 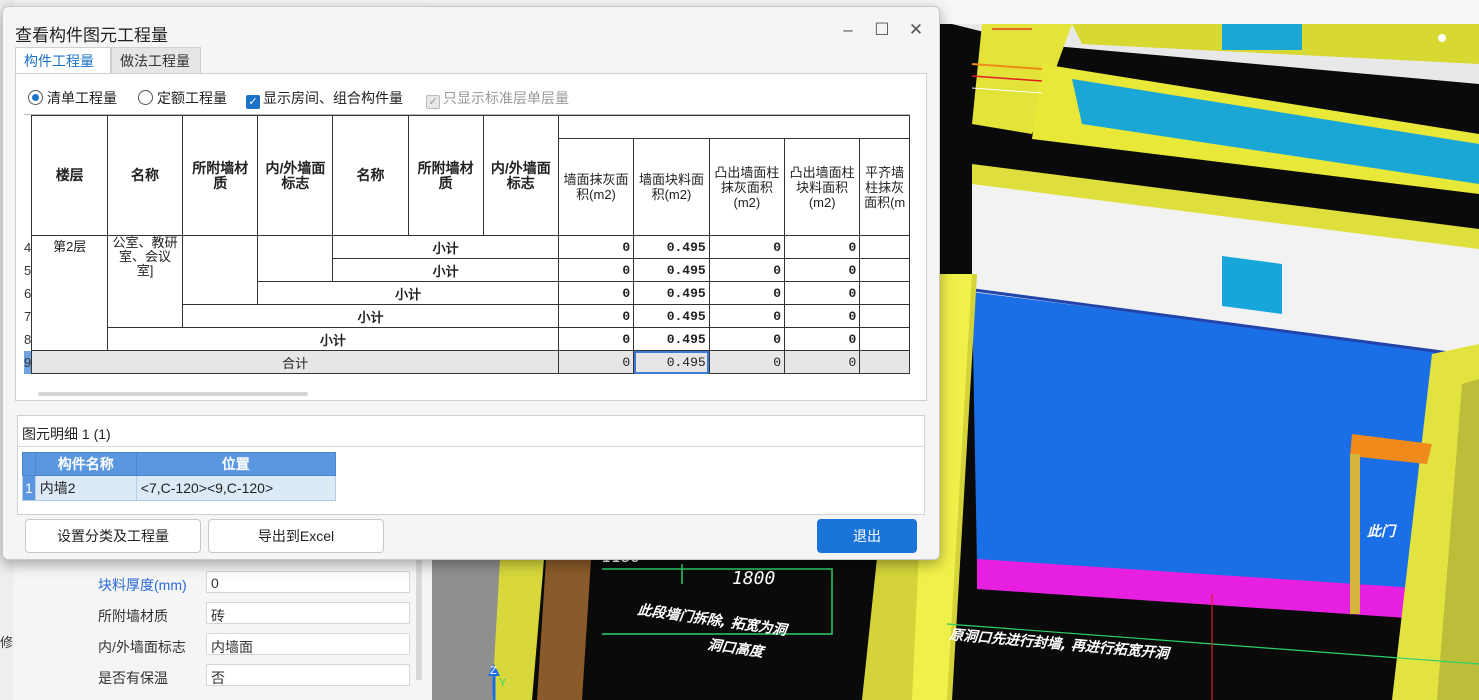 What do you see at coordinates (28, 293) in the screenshot?
I see `row-number: 6` at bounding box center [28, 293].